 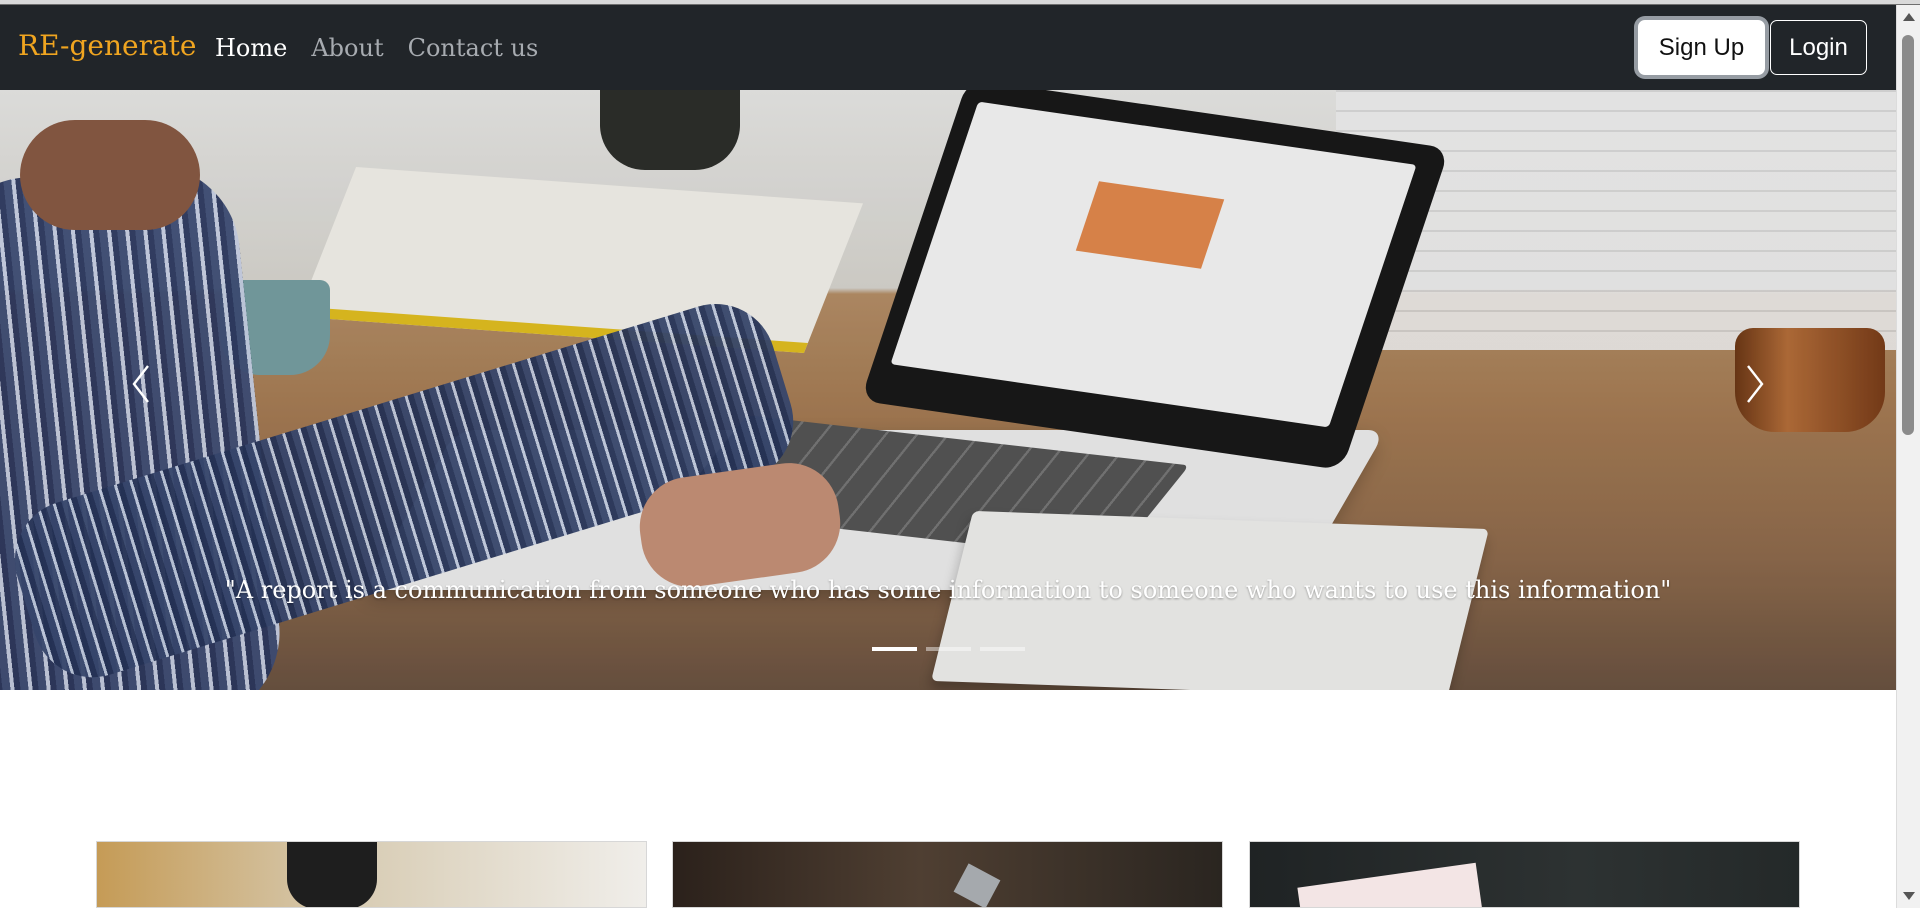 I want to click on nav-home-link: Home, so click(x=251, y=48).